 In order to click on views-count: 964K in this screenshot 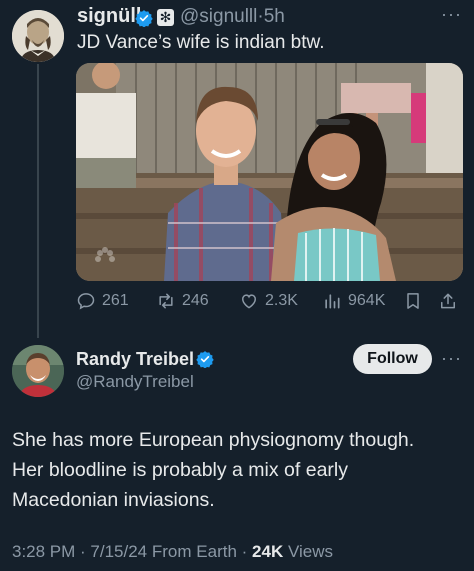, I will do `click(367, 300)`.